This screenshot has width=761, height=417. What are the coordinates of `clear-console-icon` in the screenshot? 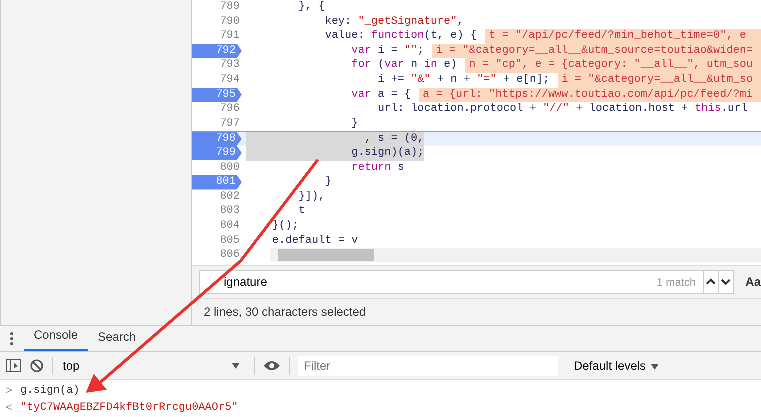 It's located at (37, 365).